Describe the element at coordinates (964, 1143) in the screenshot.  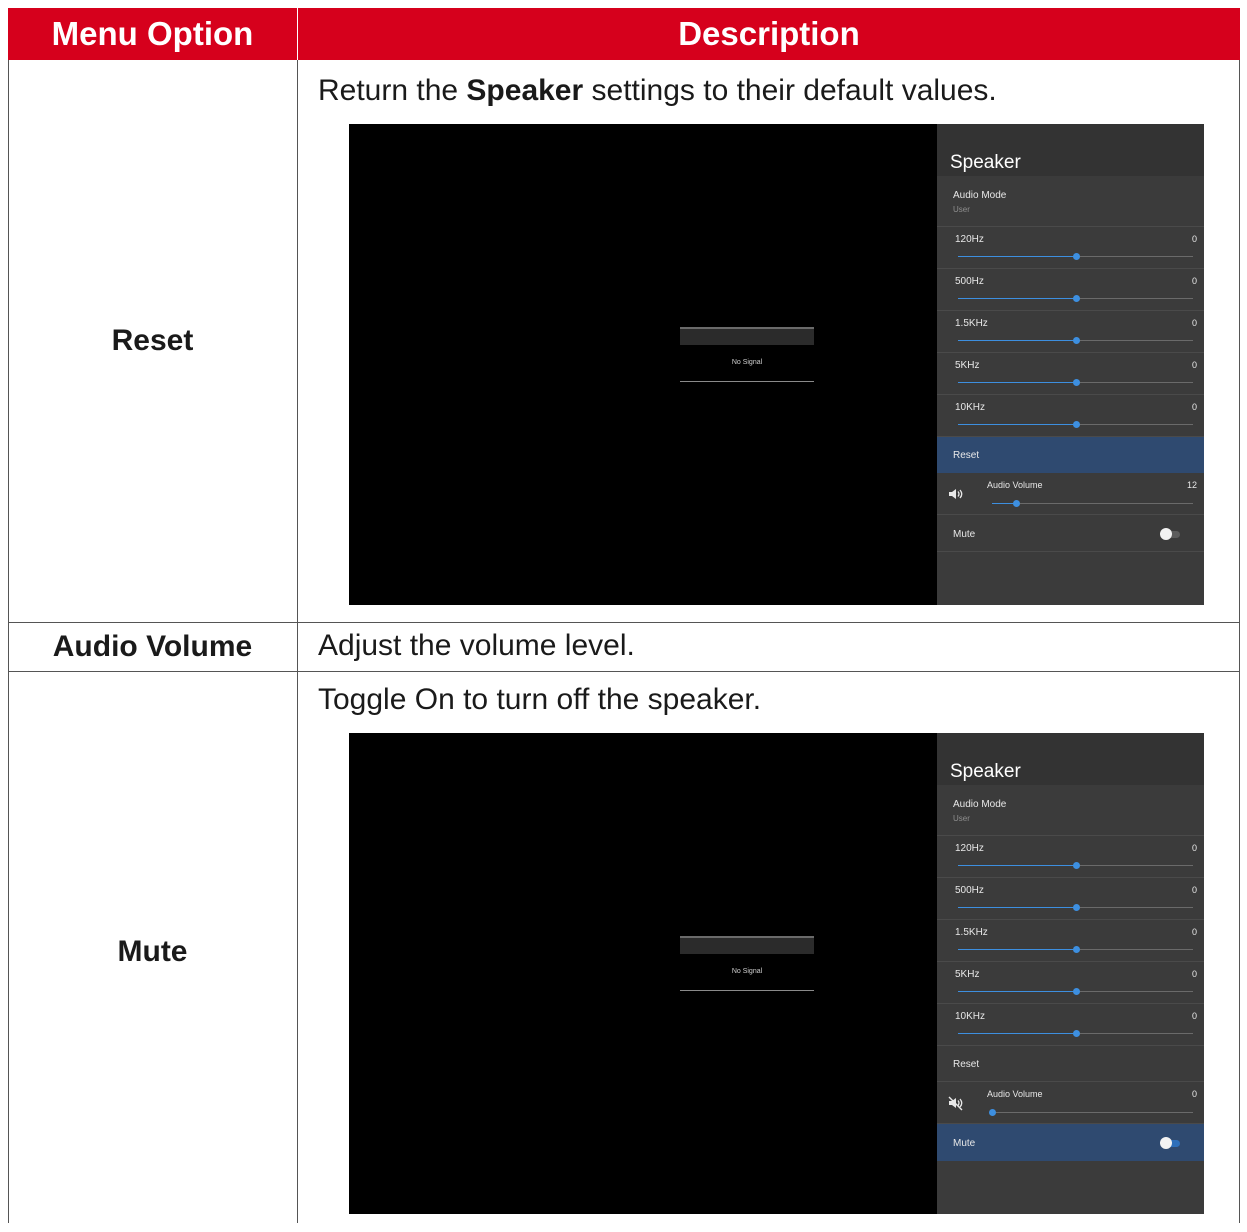
I see `mute-label: Mute` at that location.